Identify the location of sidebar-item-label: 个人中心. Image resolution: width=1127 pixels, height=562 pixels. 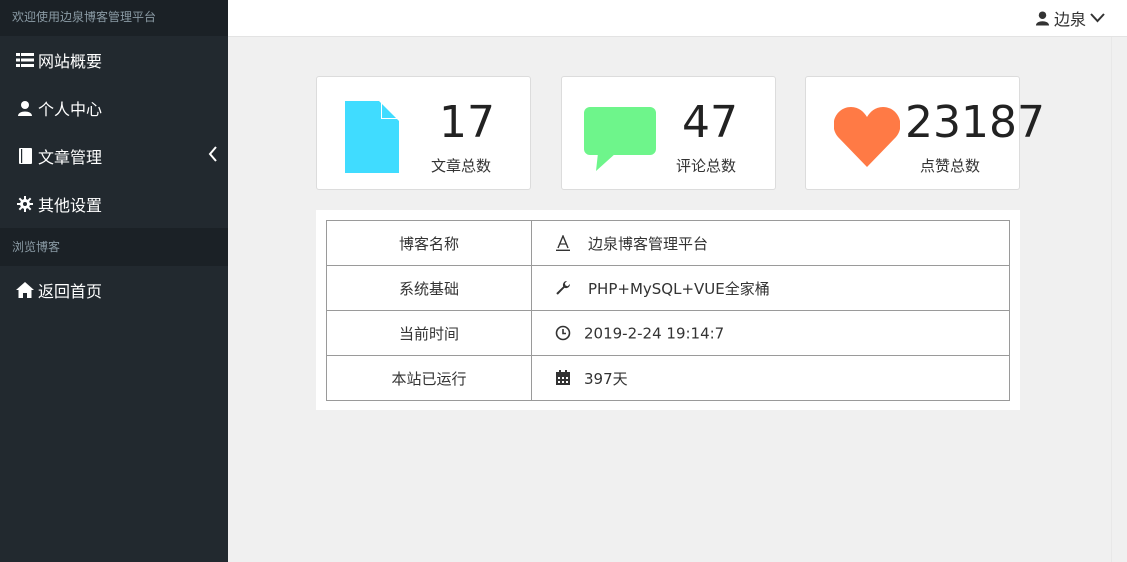
(70, 109).